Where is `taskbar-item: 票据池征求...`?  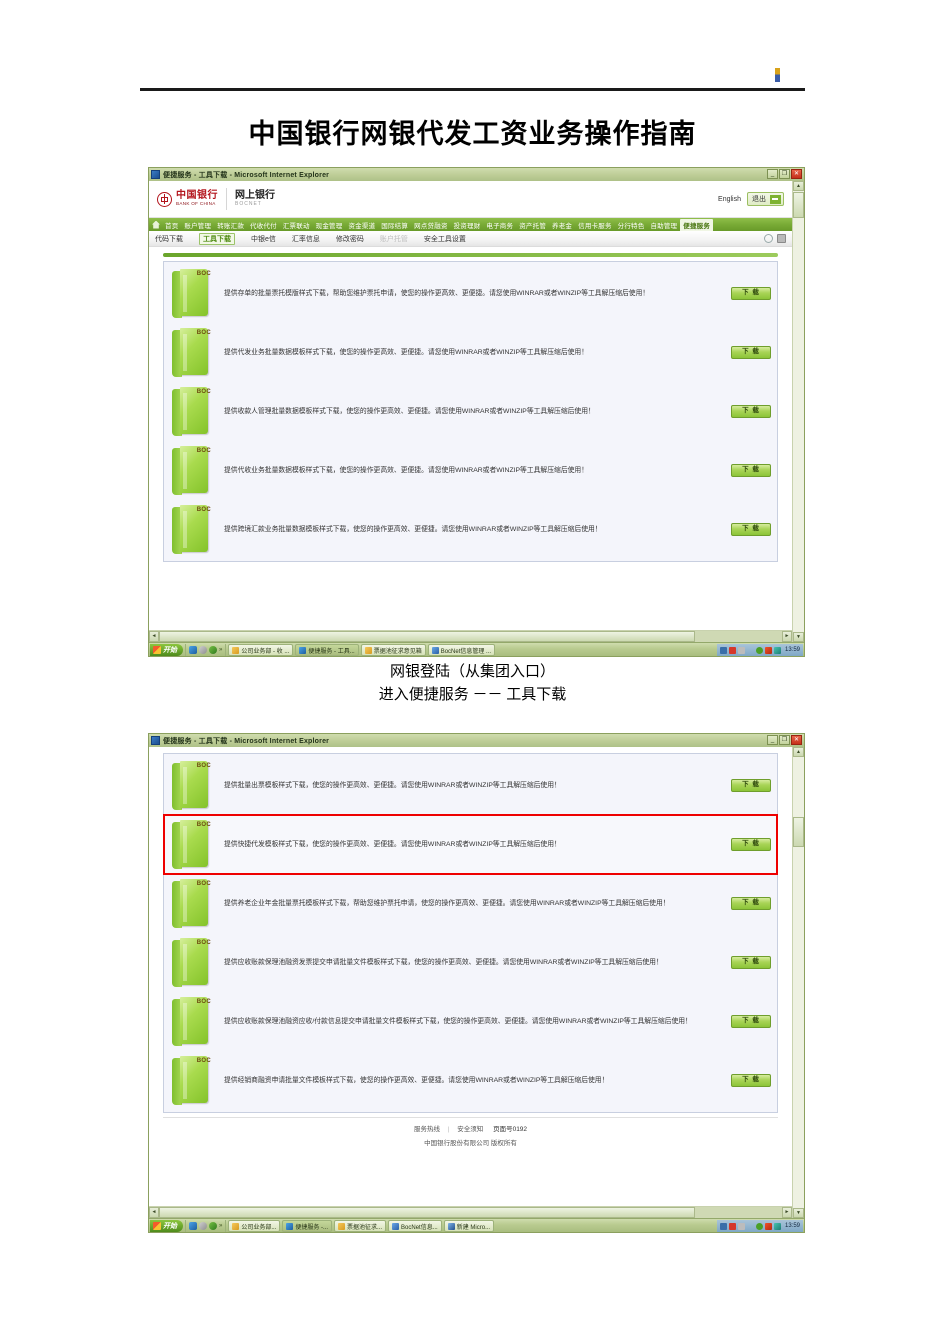 taskbar-item: 票据池征求... is located at coordinates (360, 1226).